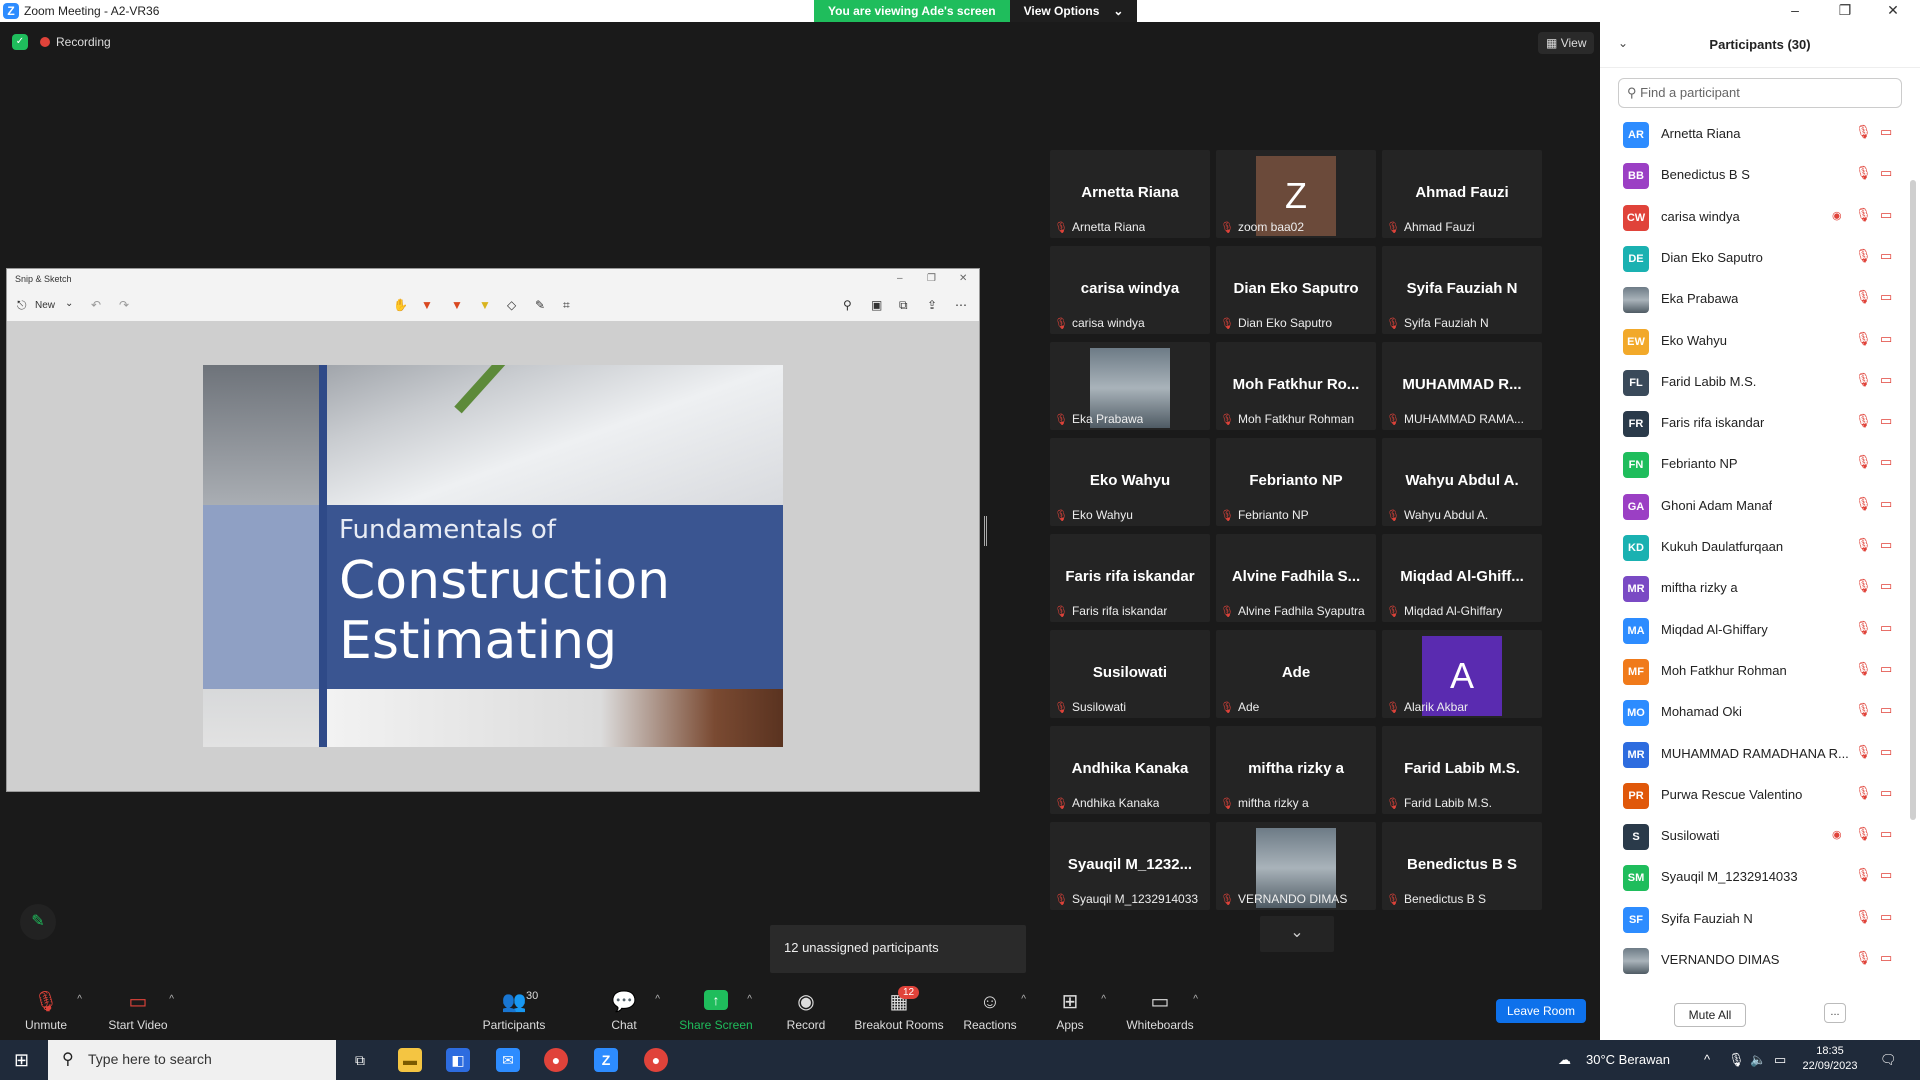 The image size is (1920, 1080). I want to click on video-tile: Faris rifa iskandar 🎙 Faris rifa iskandar, so click(1130, 578).